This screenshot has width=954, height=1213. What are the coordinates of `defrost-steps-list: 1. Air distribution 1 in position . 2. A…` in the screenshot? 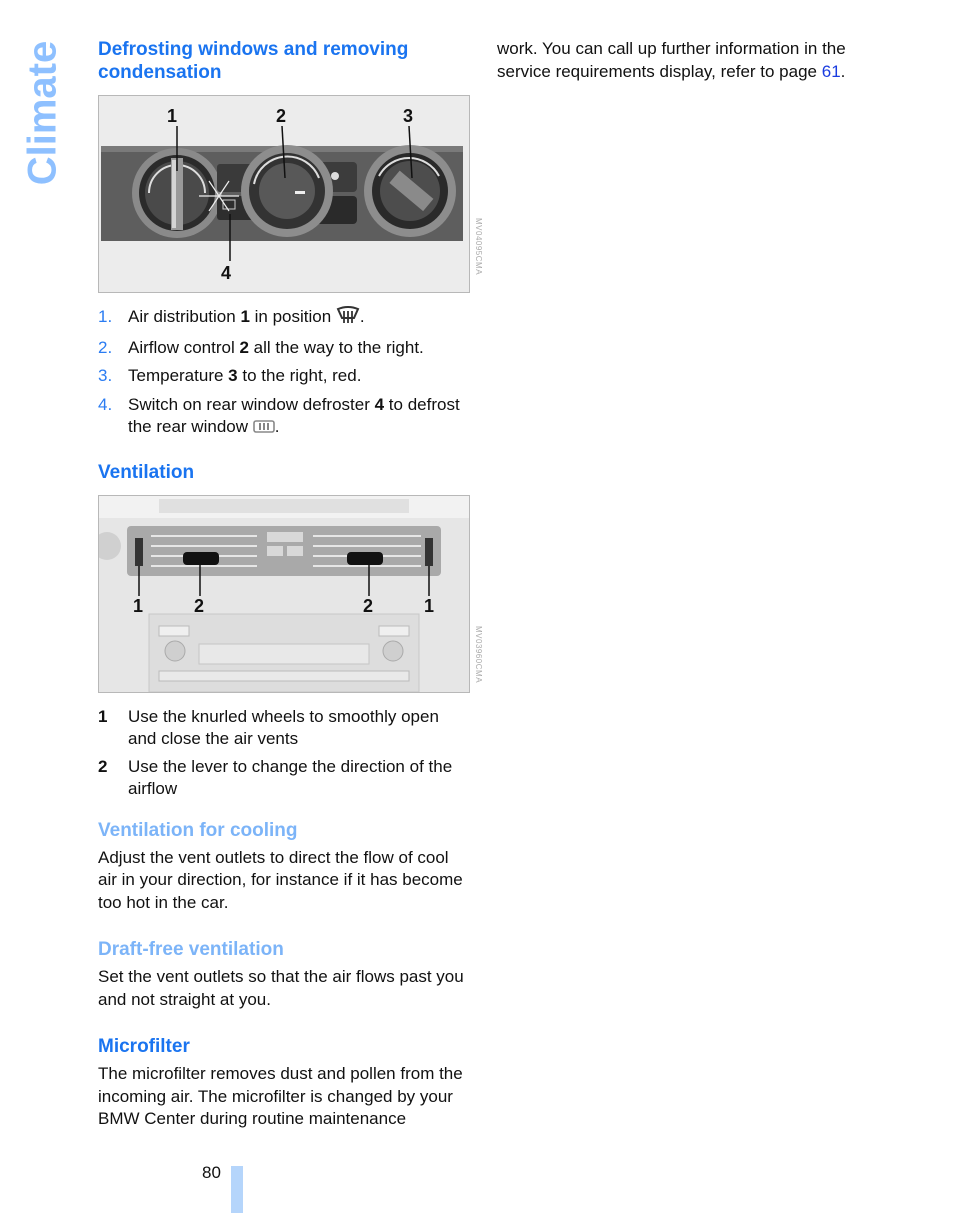 It's located at (284, 373).